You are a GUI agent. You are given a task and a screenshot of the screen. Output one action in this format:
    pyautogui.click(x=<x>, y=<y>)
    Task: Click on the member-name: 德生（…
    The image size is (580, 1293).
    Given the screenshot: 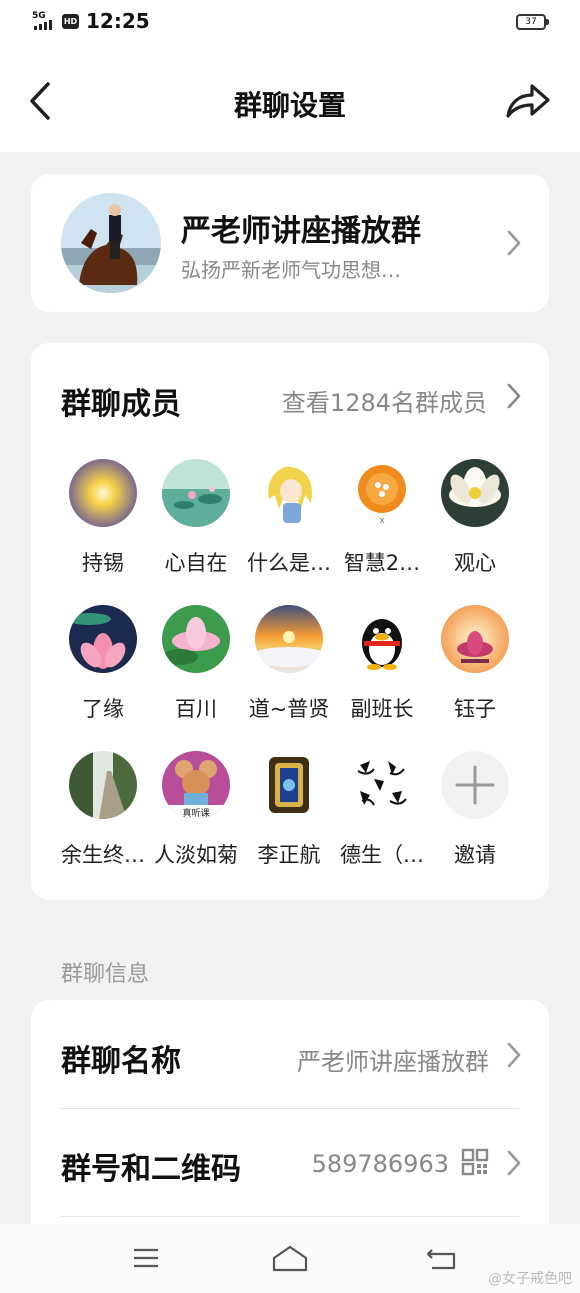 What is the action you would take?
    pyautogui.click(x=382, y=855)
    